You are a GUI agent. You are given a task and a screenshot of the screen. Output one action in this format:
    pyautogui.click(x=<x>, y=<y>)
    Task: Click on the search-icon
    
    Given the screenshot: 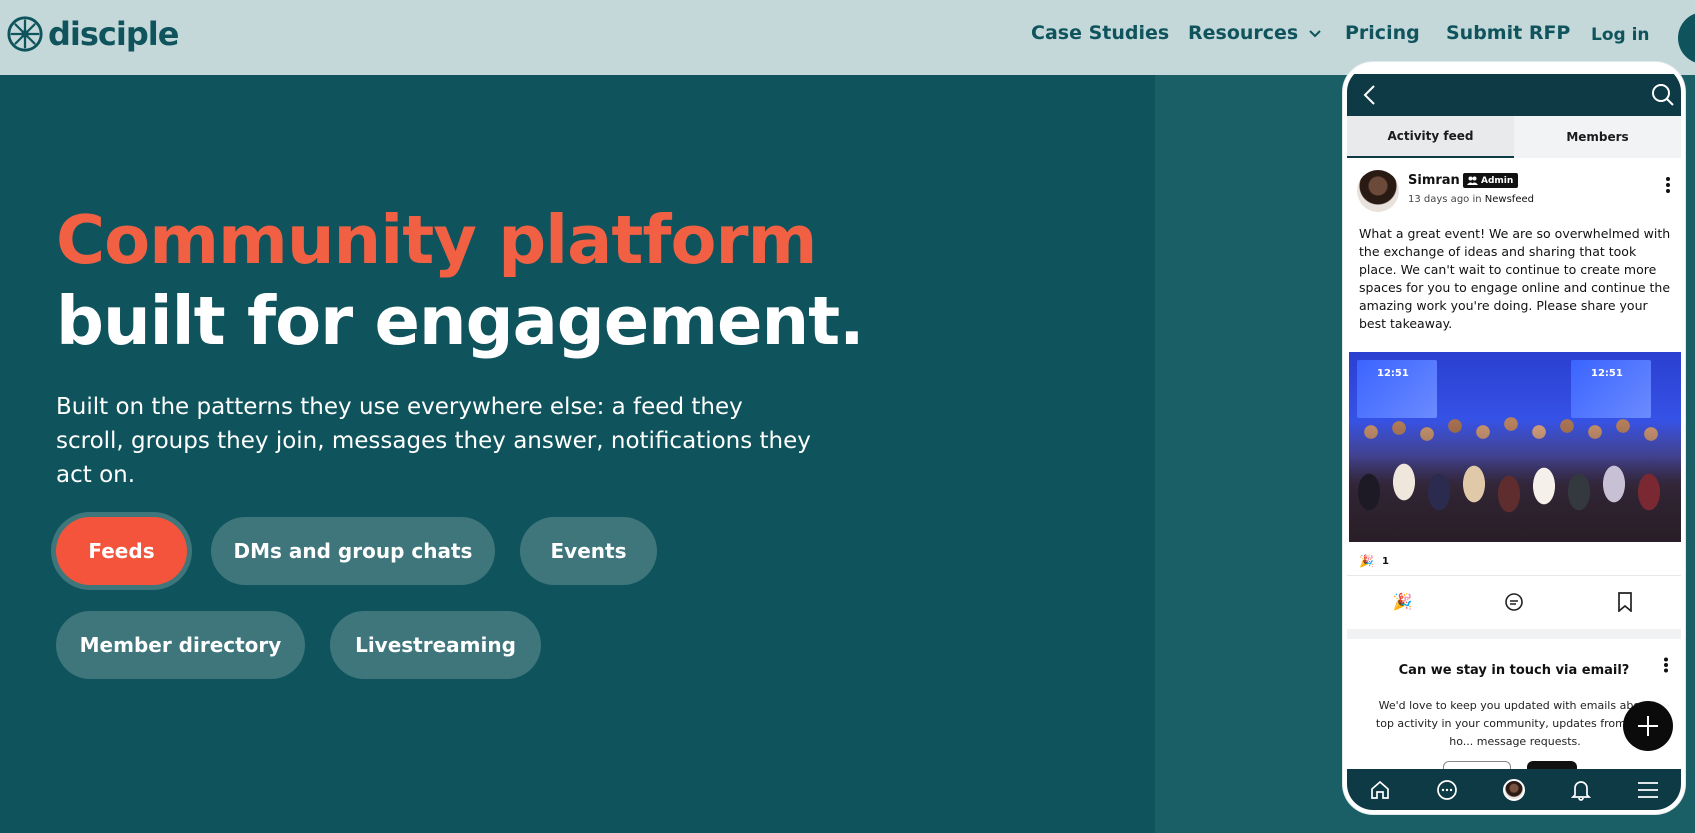 What is the action you would take?
    pyautogui.click(x=1663, y=95)
    